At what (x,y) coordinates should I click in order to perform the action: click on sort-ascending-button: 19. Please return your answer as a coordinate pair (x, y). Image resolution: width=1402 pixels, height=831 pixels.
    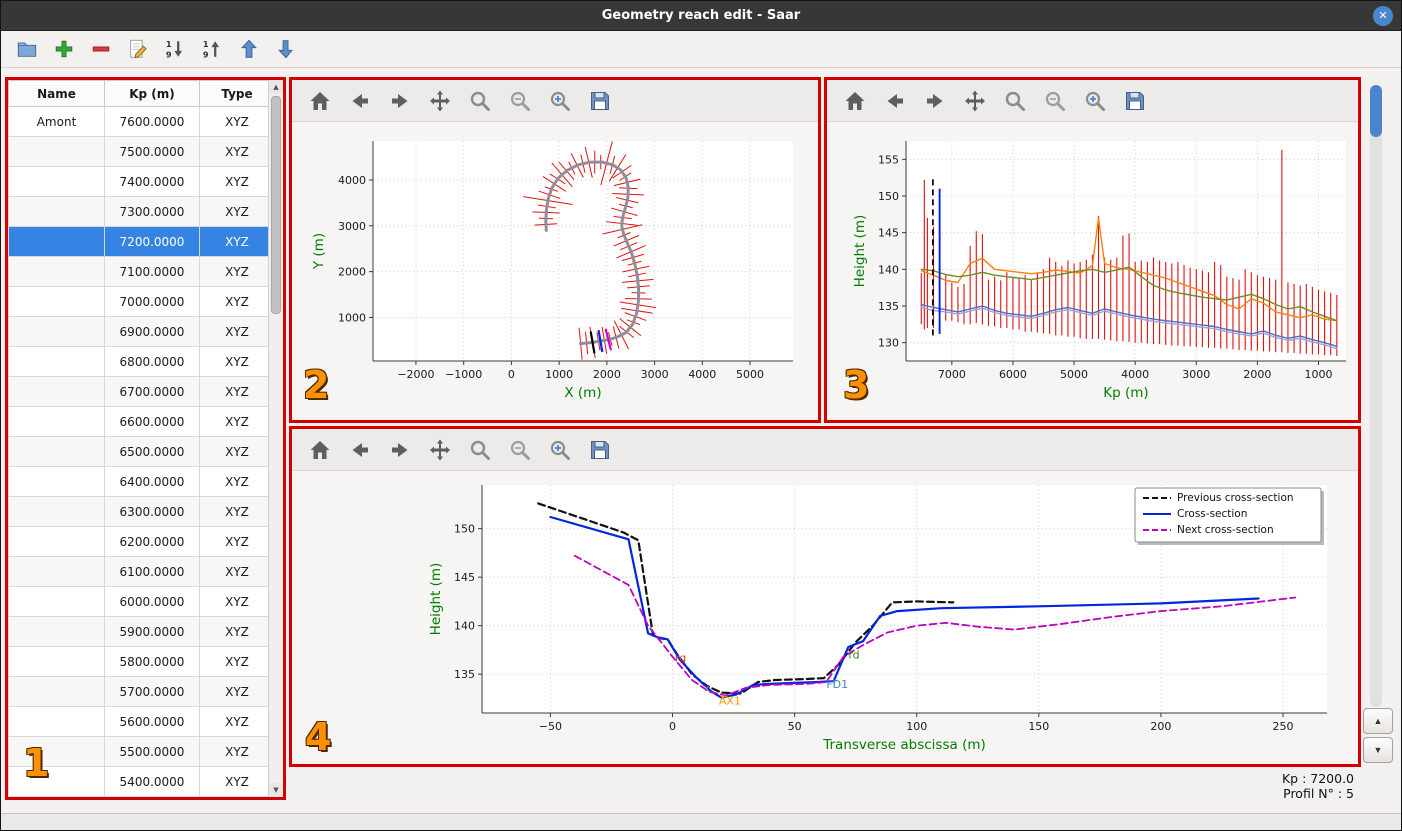
    Looking at the image, I should click on (212, 49).